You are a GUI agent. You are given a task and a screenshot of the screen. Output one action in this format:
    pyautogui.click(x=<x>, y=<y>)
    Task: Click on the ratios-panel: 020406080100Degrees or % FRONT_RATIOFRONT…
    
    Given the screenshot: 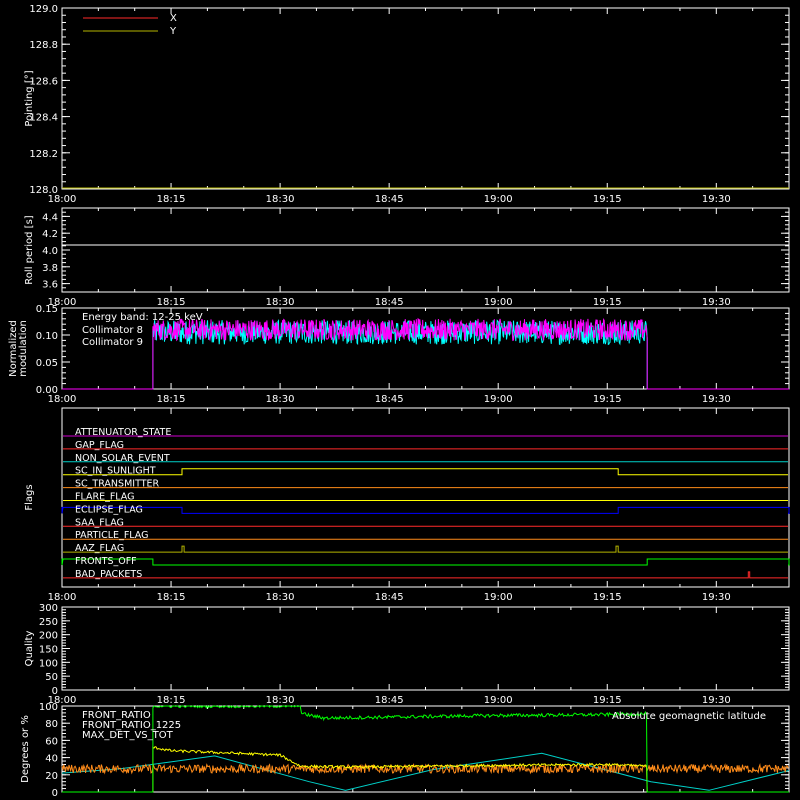 What is the action you would take?
    pyautogui.click(x=405, y=750)
    